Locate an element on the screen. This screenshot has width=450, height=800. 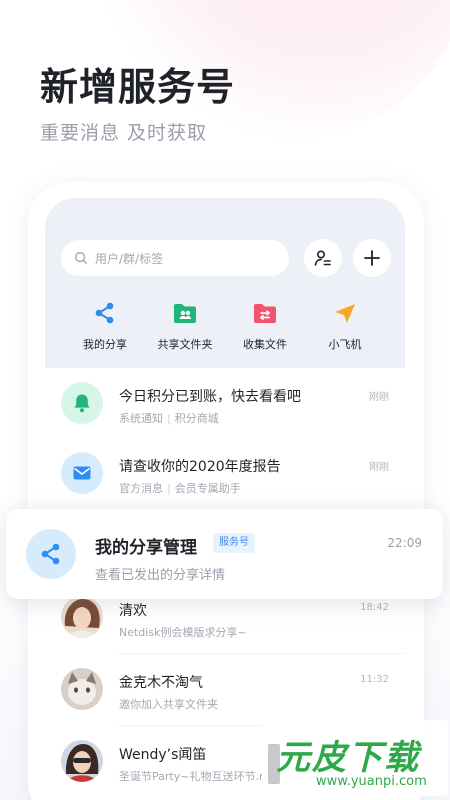
message-source-primary: 系统通知 is located at coordinates (141, 418).